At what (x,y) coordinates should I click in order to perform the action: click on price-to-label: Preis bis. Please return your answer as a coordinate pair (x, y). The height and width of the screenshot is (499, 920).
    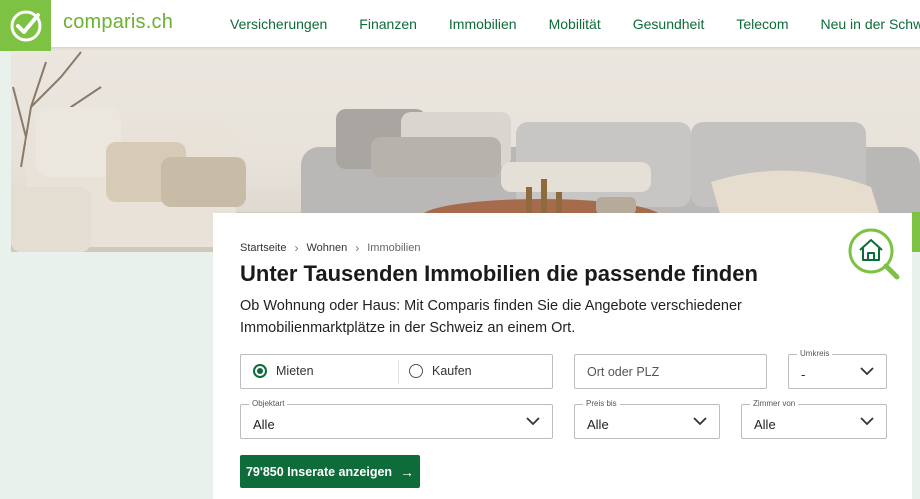
    Looking at the image, I should click on (601, 403).